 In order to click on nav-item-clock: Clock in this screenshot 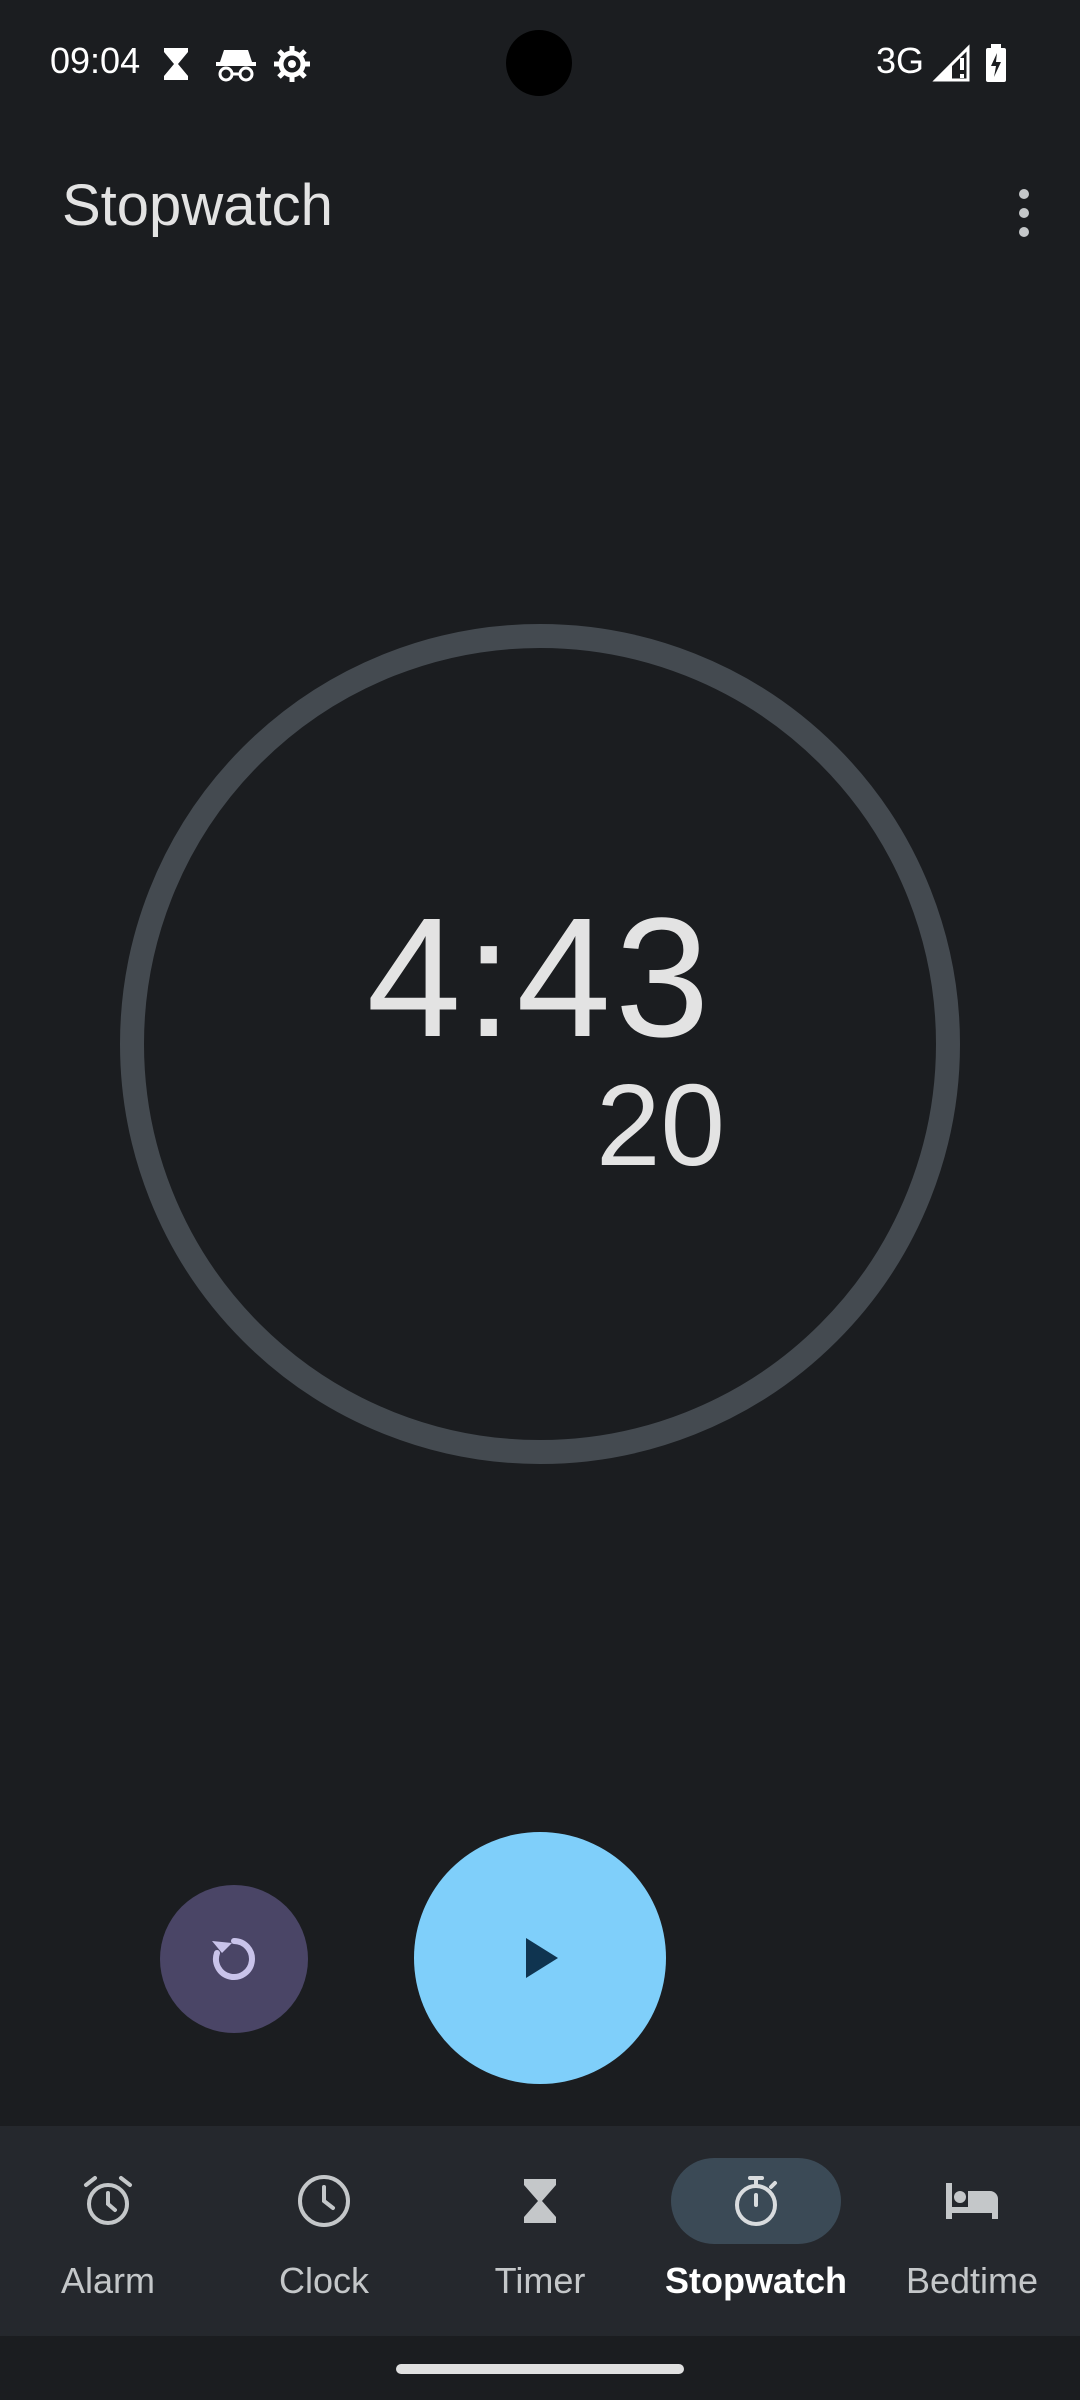, I will do `click(324, 2231)`.